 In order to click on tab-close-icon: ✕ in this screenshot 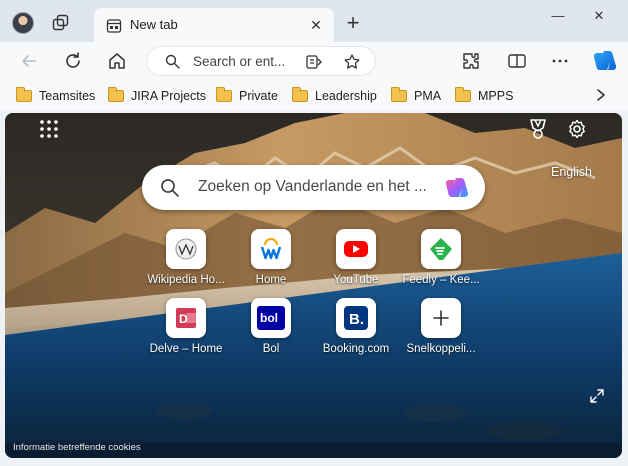, I will do `click(316, 25)`.